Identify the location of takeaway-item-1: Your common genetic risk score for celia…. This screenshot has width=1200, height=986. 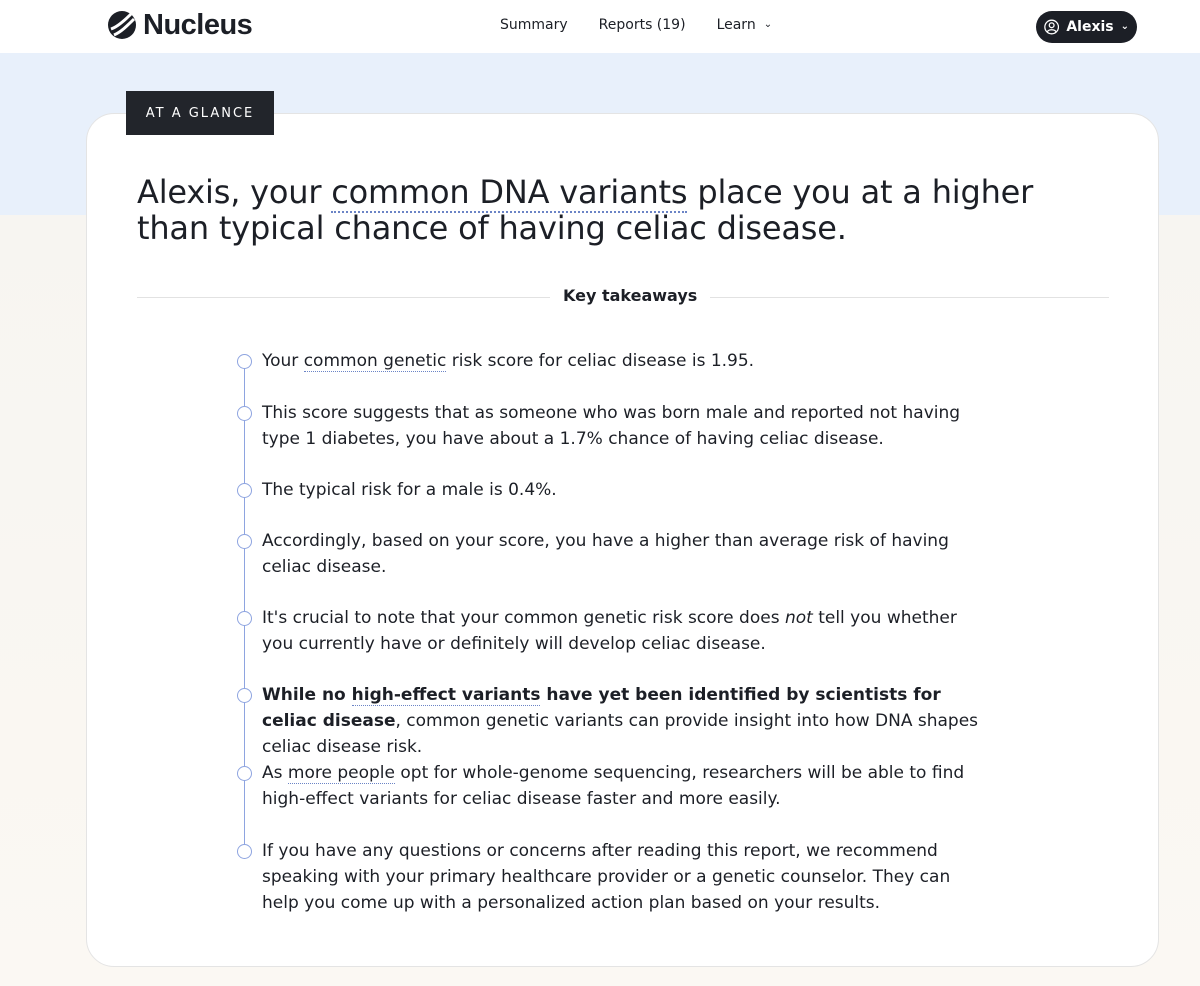
(627, 361).